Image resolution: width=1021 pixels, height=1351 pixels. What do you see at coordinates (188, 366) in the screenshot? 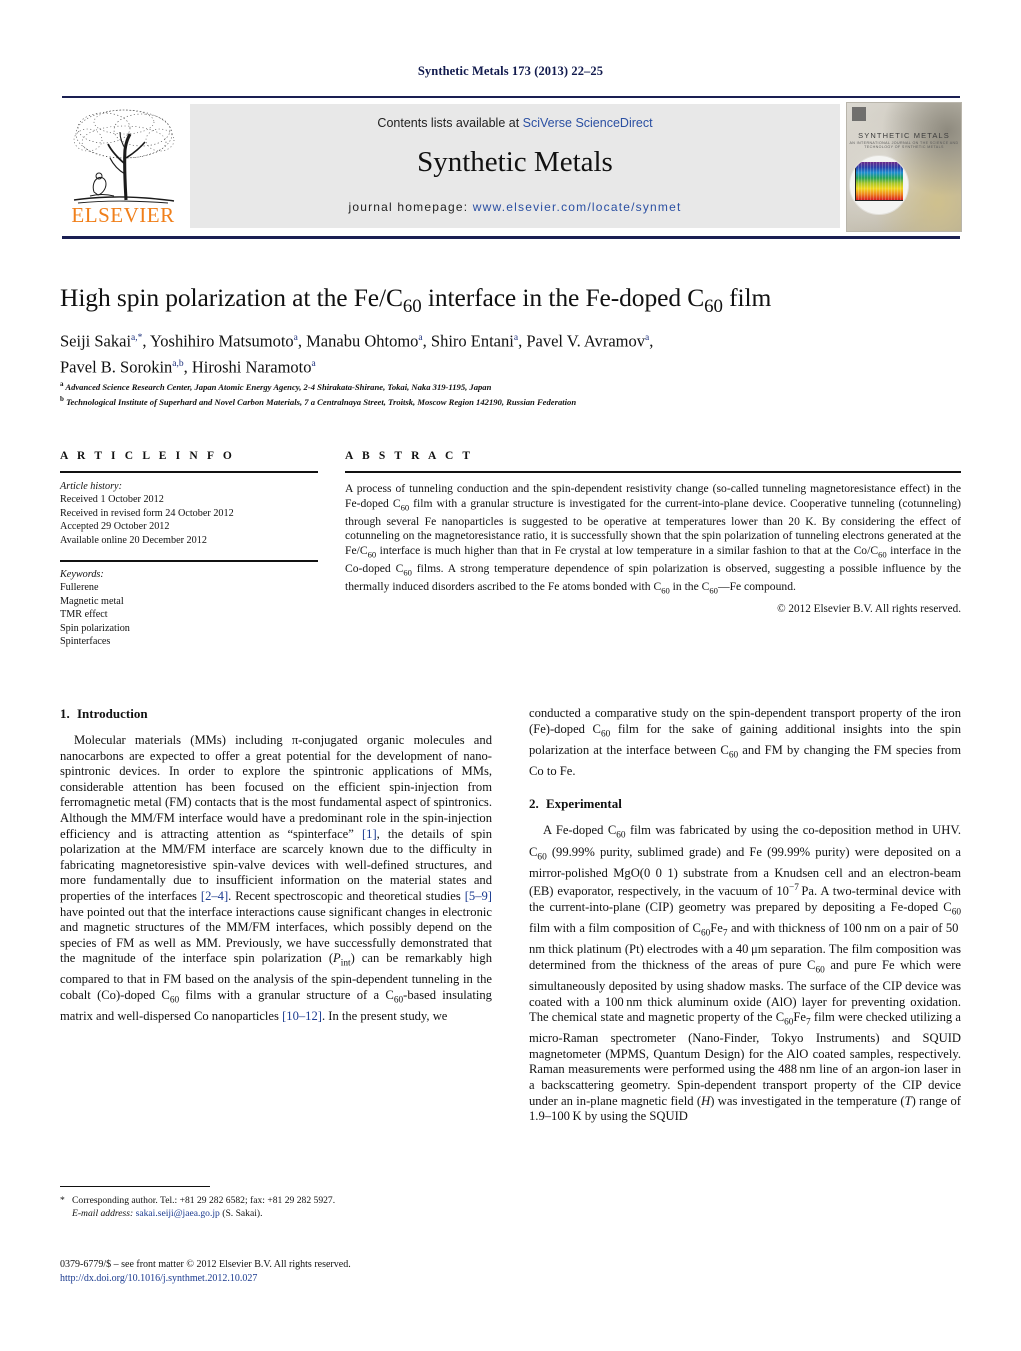
I see `author-line-2: Pavel B. Sorokina,b, Hiroshi Naramotoa` at bounding box center [188, 366].